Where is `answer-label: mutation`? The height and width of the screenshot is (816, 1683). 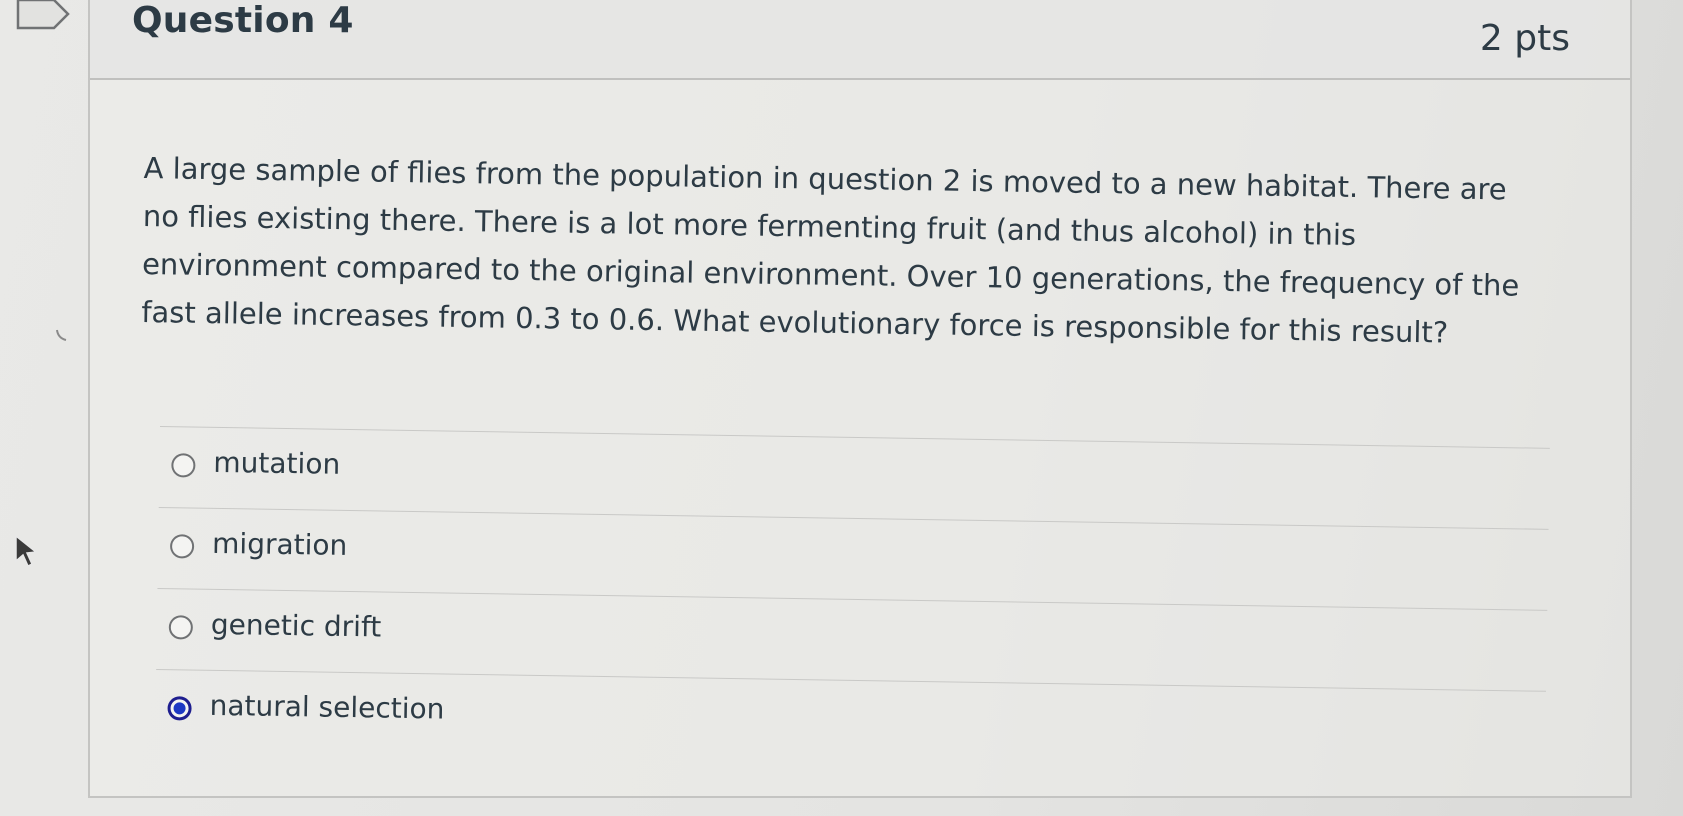
answer-label: mutation is located at coordinates (276, 463).